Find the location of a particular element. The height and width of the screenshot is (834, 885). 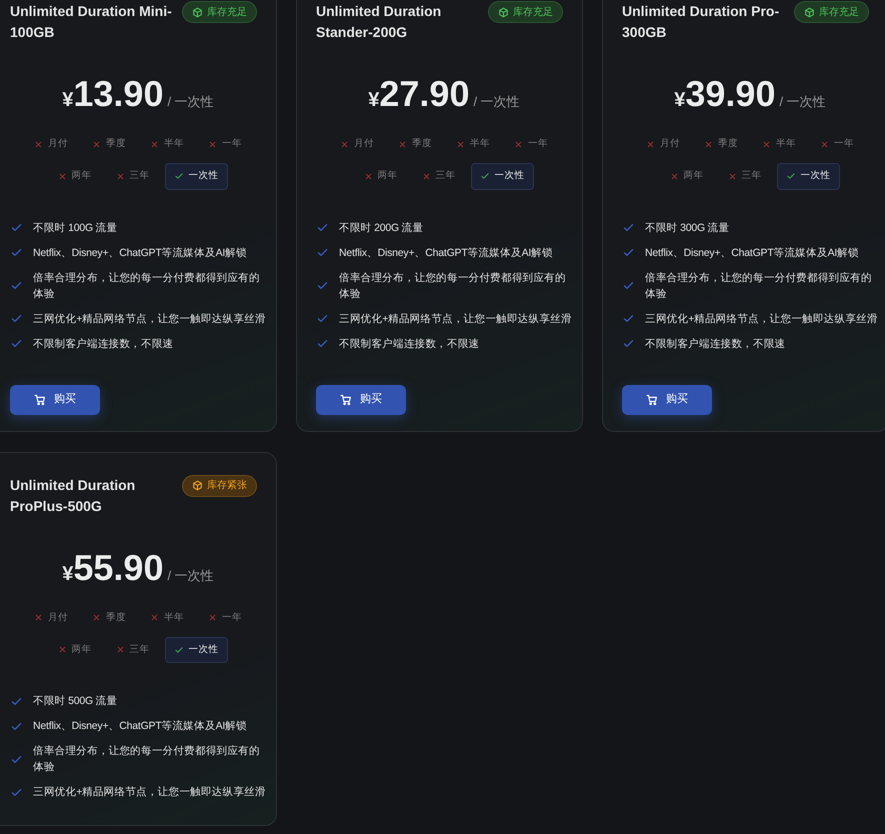

feature-text: 不限时 100G 流量 is located at coordinates (75, 228).